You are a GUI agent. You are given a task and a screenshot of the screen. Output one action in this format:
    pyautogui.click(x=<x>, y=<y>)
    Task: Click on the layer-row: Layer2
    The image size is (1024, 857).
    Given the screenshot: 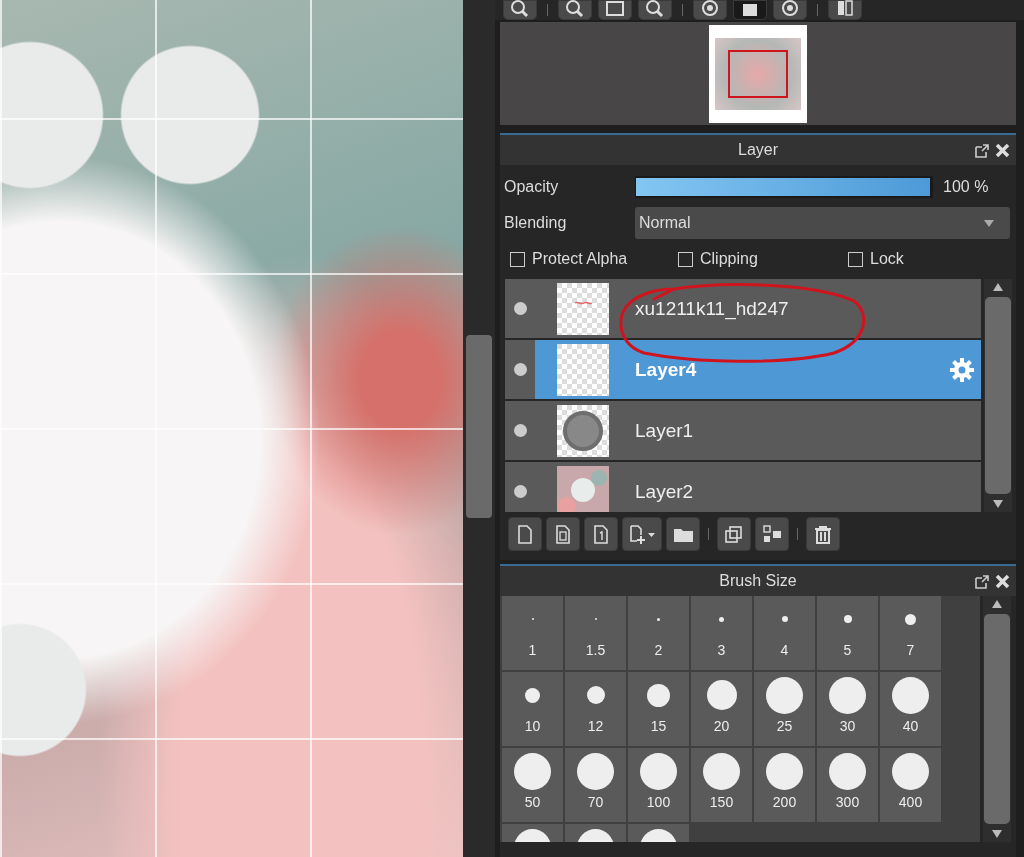 What is the action you would take?
    pyautogui.click(x=743, y=487)
    